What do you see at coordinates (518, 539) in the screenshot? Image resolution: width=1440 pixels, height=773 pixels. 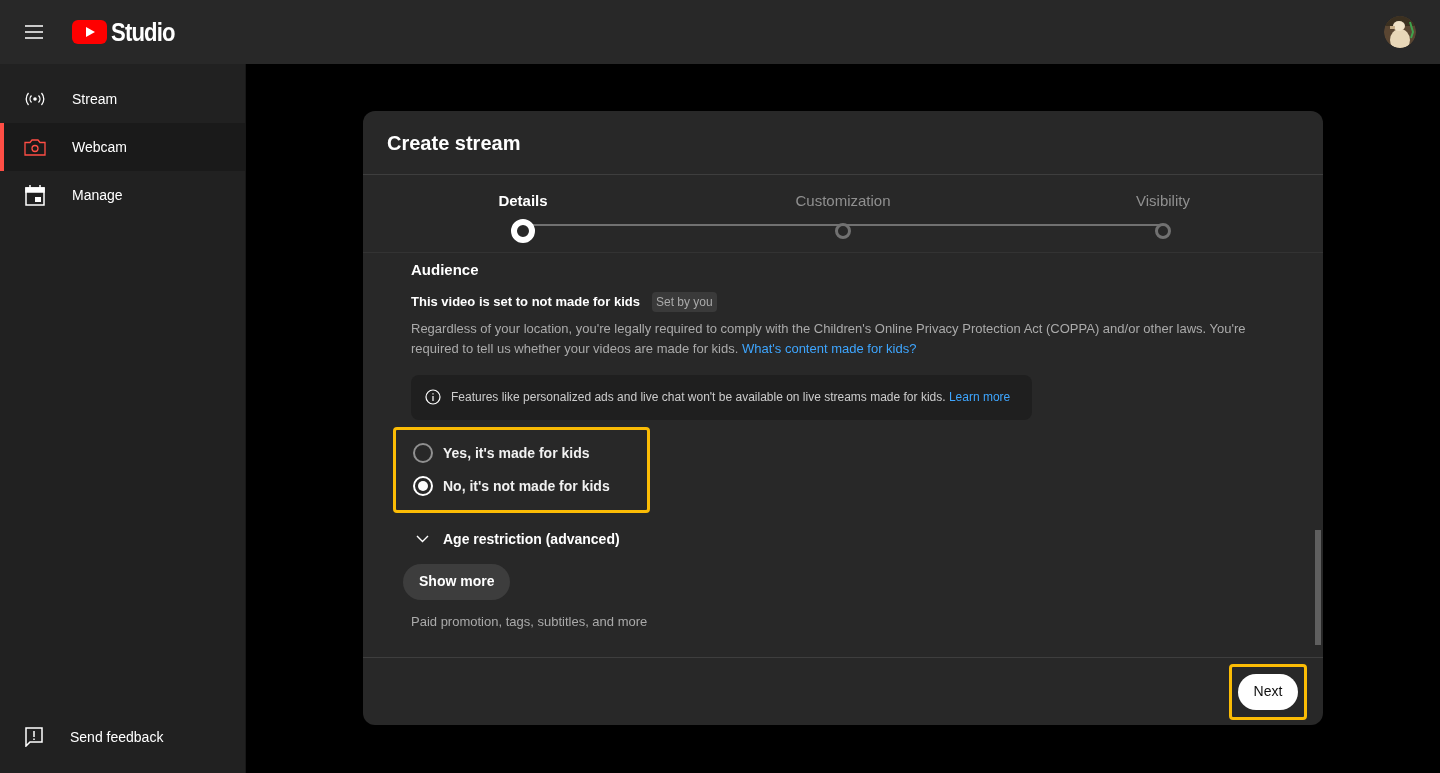 I see `age-restriction-toggle: Age restriction (advanced)` at bounding box center [518, 539].